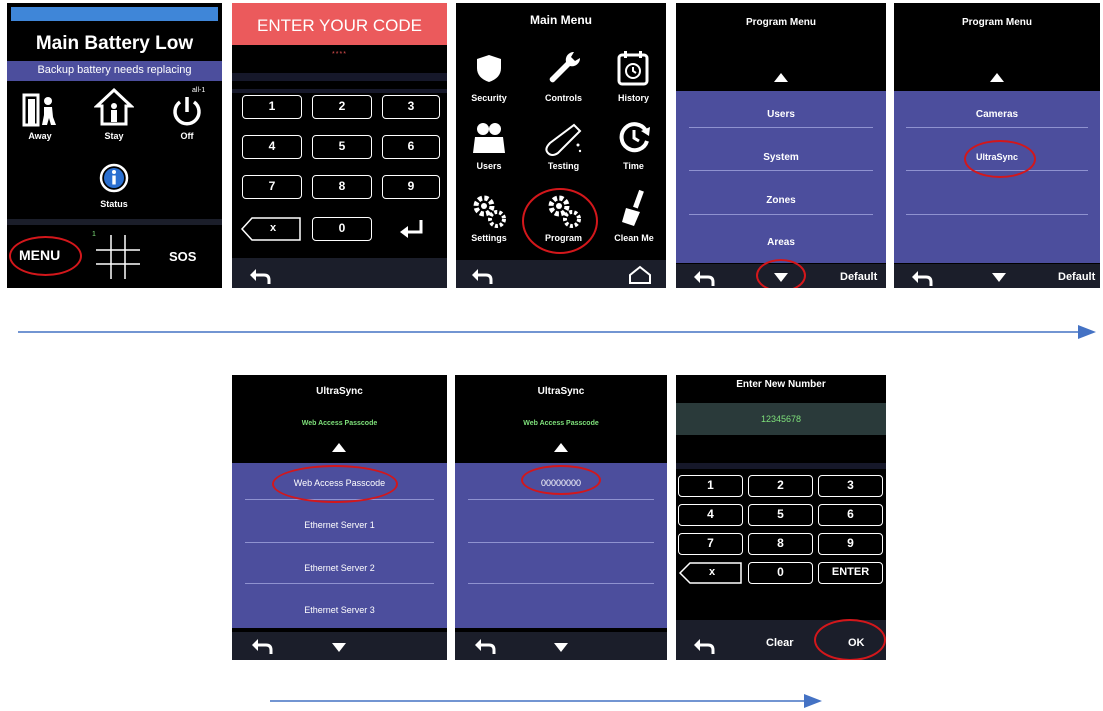 Image resolution: width=1103 pixels, height=711 pixels. Describe the element at coordinates (563, 166) in the screenshot. I see `testing-label: Testing` at that location.